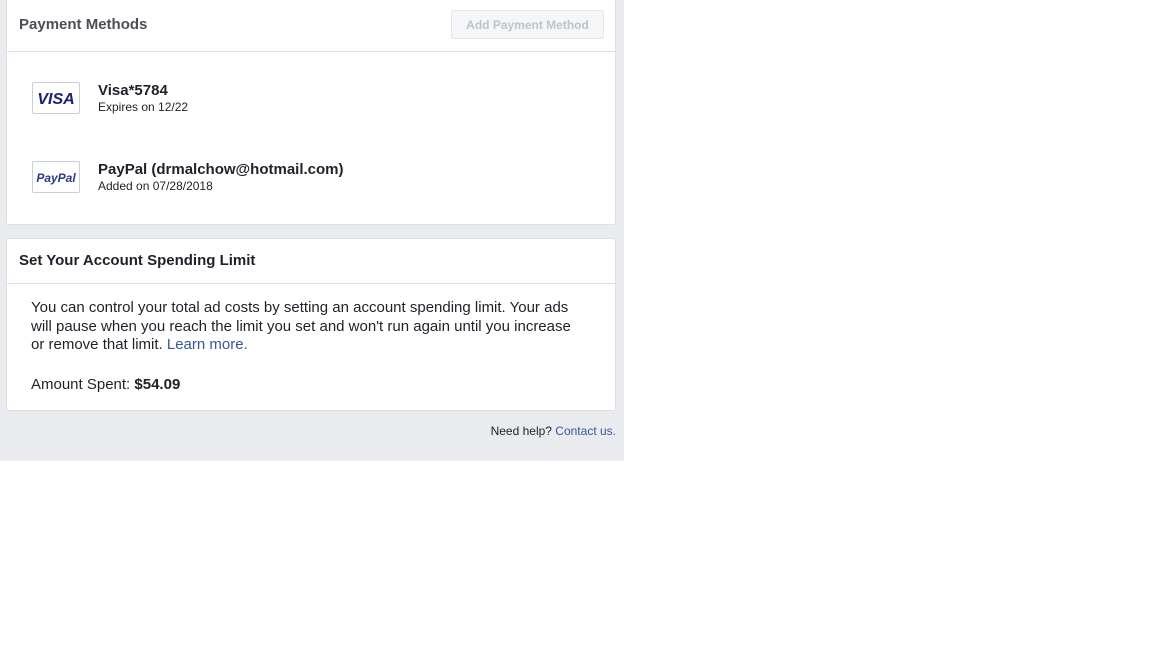 Image resolution: width=1152 pixels, height=648 pixels. What do you see at coordinates (311, 26) in the screenshot?
I see `payment-methods-header: Payment Methods Add Payment Method` at bounding box center [311, 26].